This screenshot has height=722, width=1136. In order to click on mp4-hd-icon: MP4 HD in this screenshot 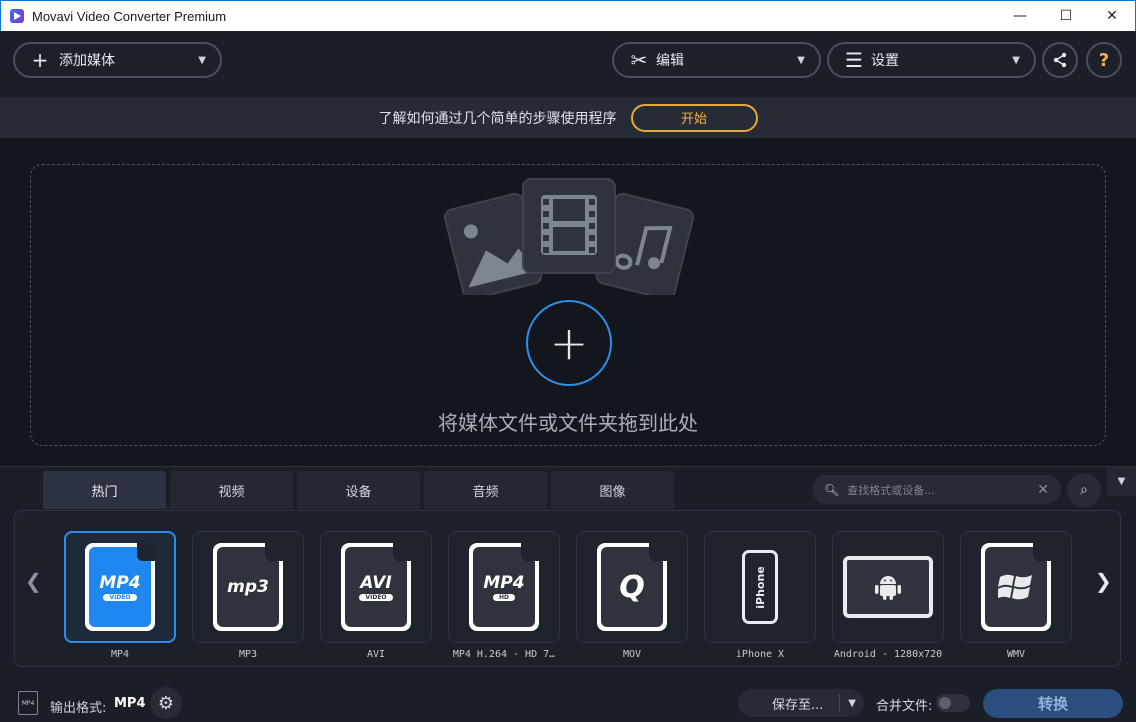, I will do `click(504, 587)`.